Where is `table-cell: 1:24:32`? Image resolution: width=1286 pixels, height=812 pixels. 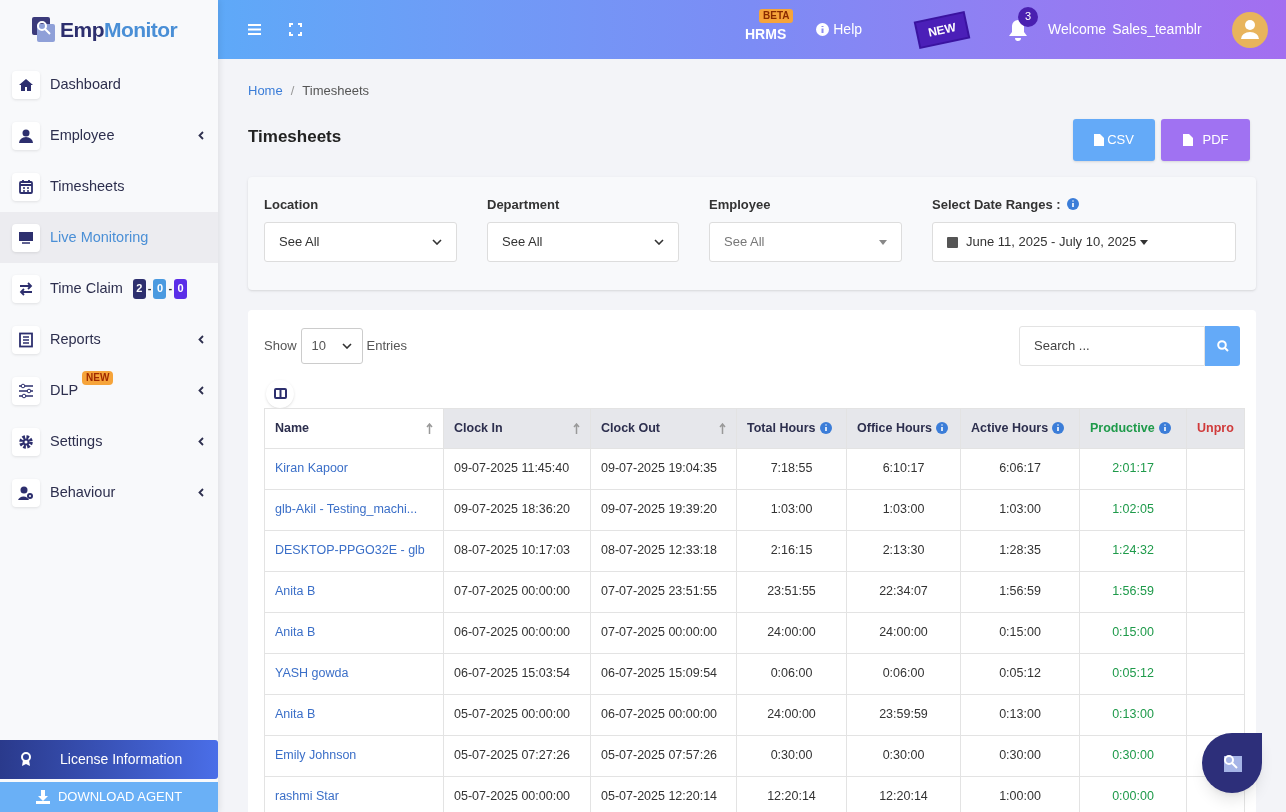
table-cell: 1:24:32 is located at coordinates (1133, 550).